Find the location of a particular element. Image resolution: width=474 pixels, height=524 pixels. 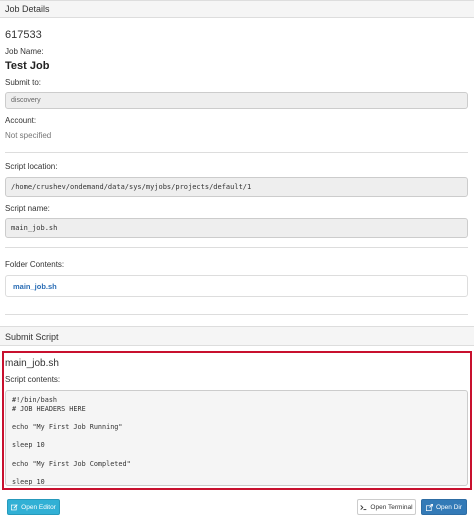

external-link-icon is located at coordinates (429, 507).